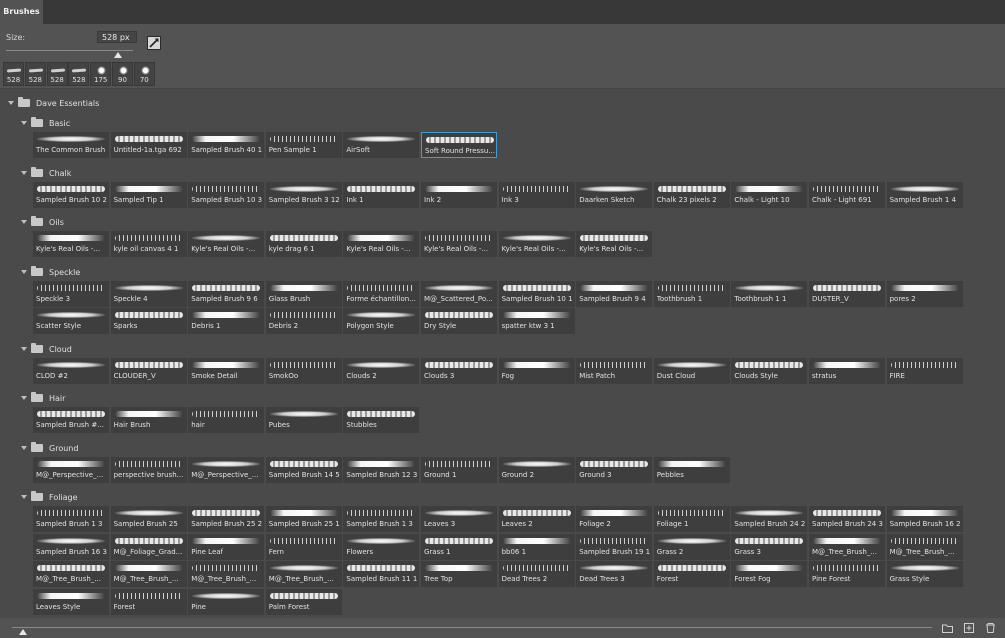 The image size is (1005, 638). I want to click on brush-tile: Sampled Brush 10 2, so click(71, 194).